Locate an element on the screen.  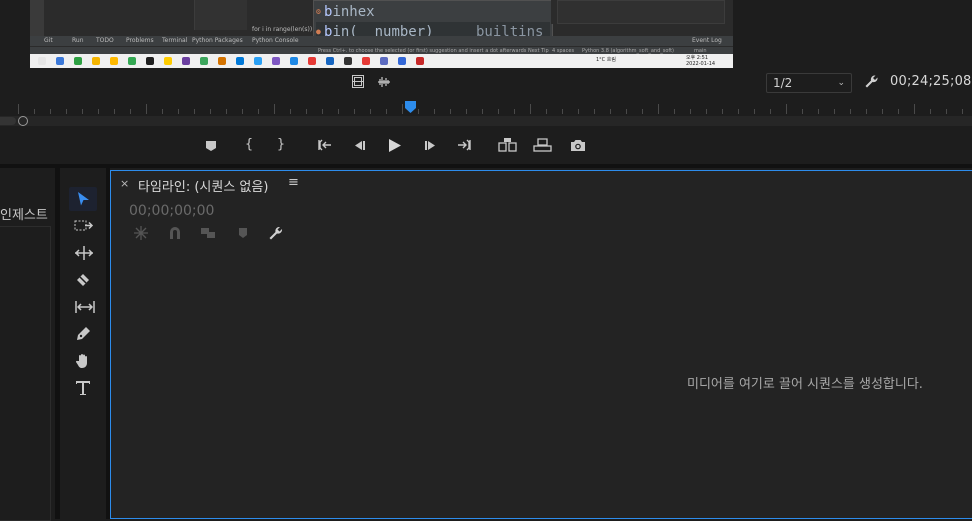
add-marker-icon is located at coordinates (243, 233).